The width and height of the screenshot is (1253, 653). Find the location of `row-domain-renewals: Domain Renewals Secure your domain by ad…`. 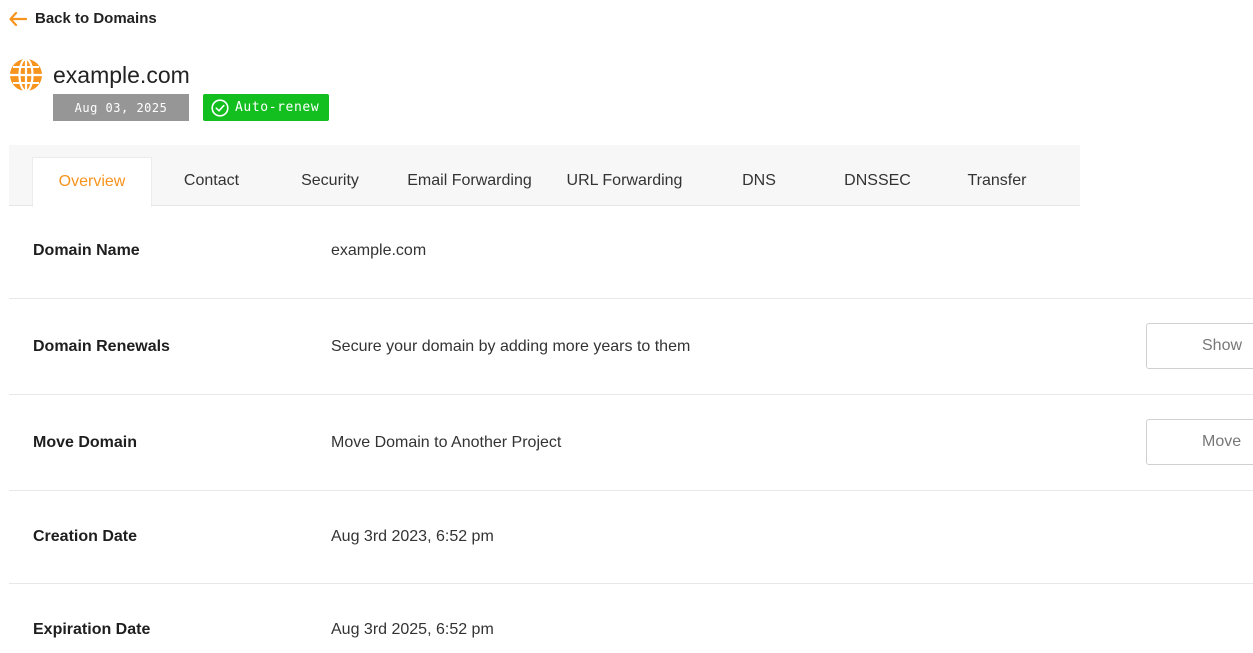

row-domain-renewals: Domain Renewals Secure your domain by ad… is located at coordinates (631, 346).